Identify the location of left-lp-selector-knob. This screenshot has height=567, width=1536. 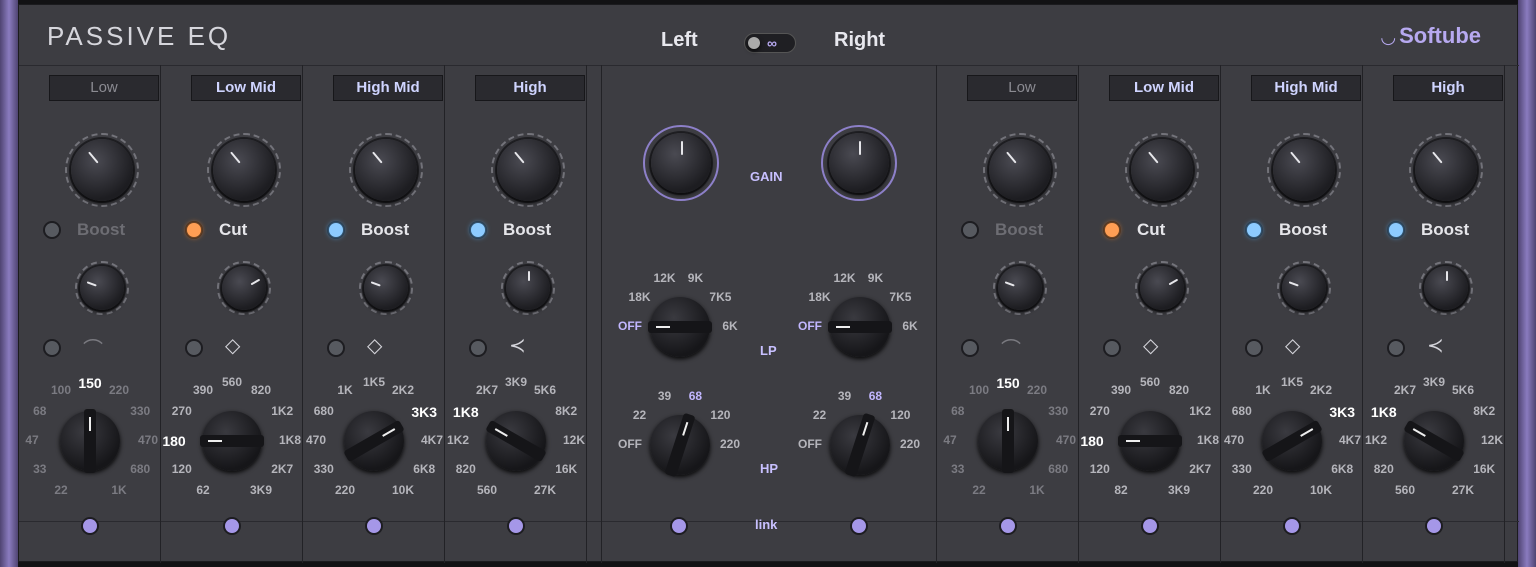
(680, 327).